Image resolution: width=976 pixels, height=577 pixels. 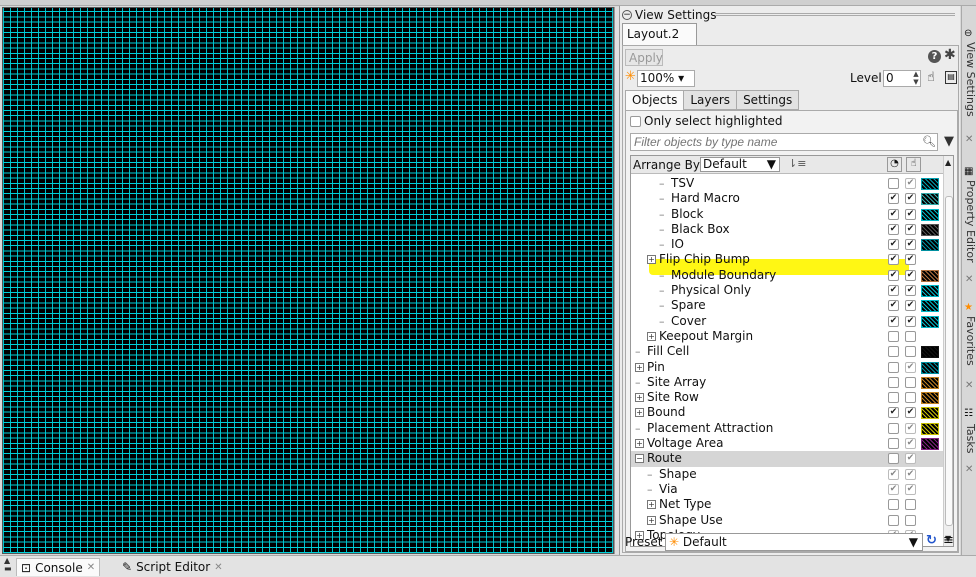 I want to click on tree-row: – Block ✔ ✔, so click(x=787, y=214).